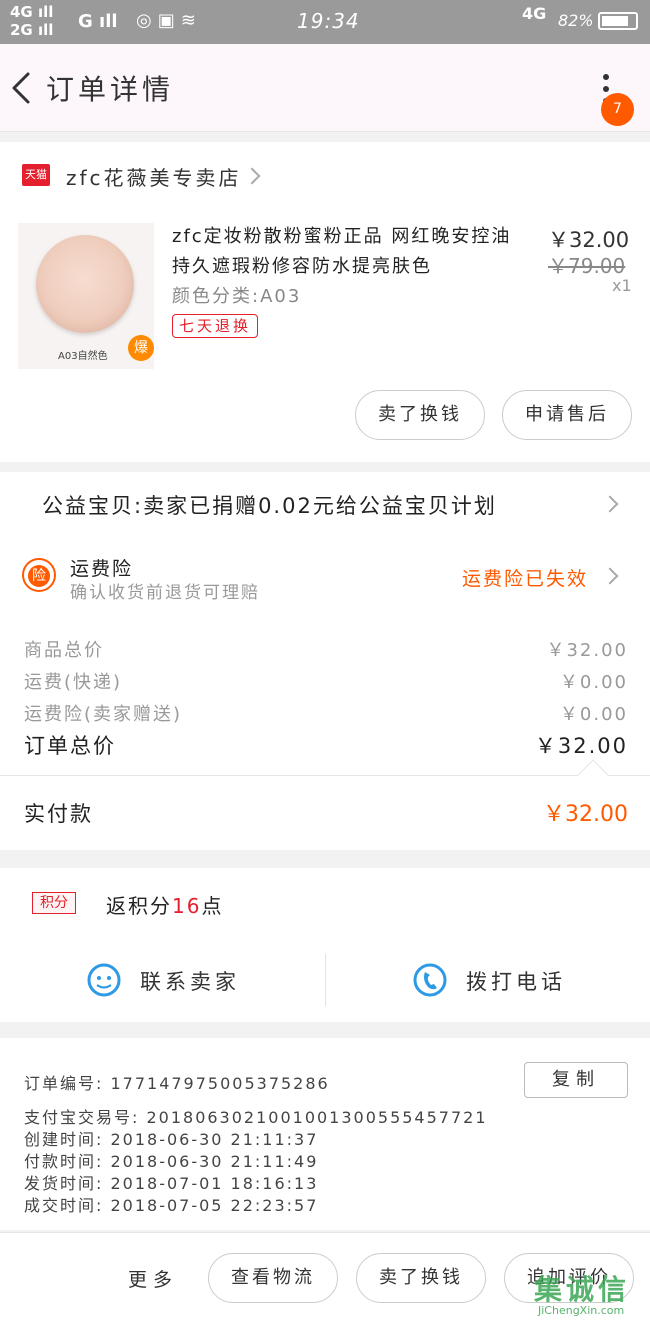 The width and height of the screenshot is (650, 1323). What do you see at coordinates (587, 266) in the screenshot?
I see `original-price: ￥79.00` at bounding box center [587, 266].